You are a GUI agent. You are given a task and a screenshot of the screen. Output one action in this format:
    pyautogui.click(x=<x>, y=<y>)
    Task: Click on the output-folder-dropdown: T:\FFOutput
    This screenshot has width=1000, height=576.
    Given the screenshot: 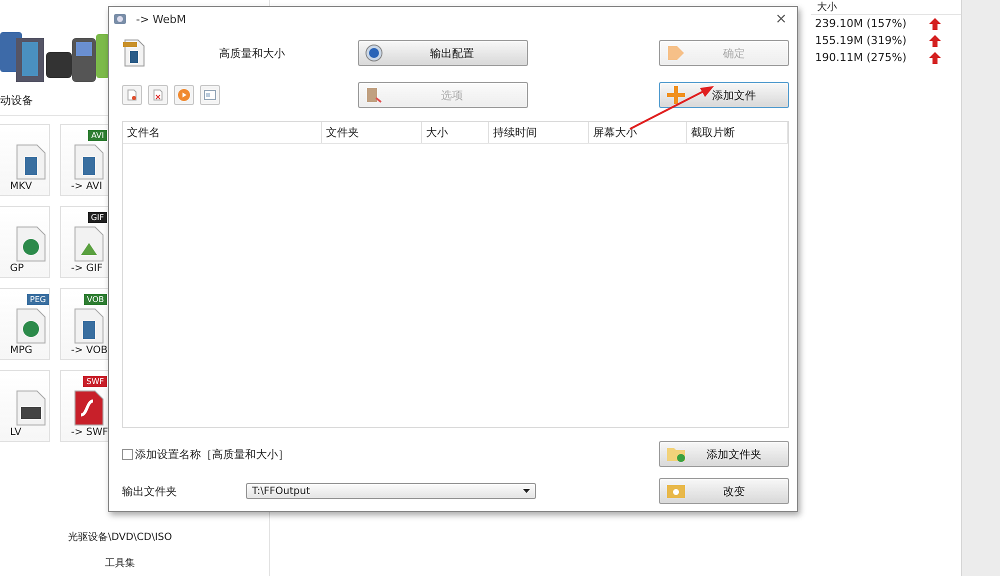 What is the action you would take?
    pyautogui.click(x=391, y=491)
    